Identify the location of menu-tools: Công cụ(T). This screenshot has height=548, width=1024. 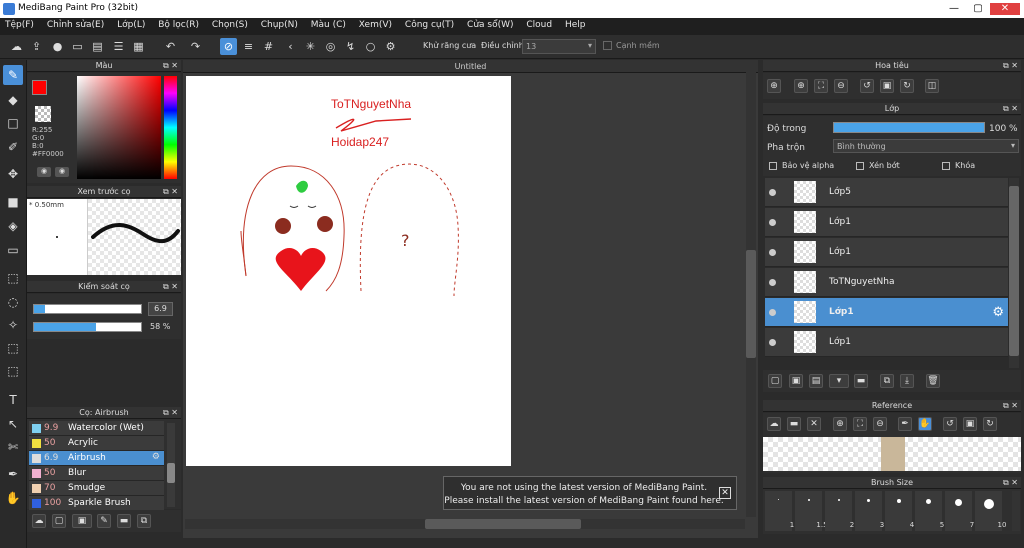
(429, 24).